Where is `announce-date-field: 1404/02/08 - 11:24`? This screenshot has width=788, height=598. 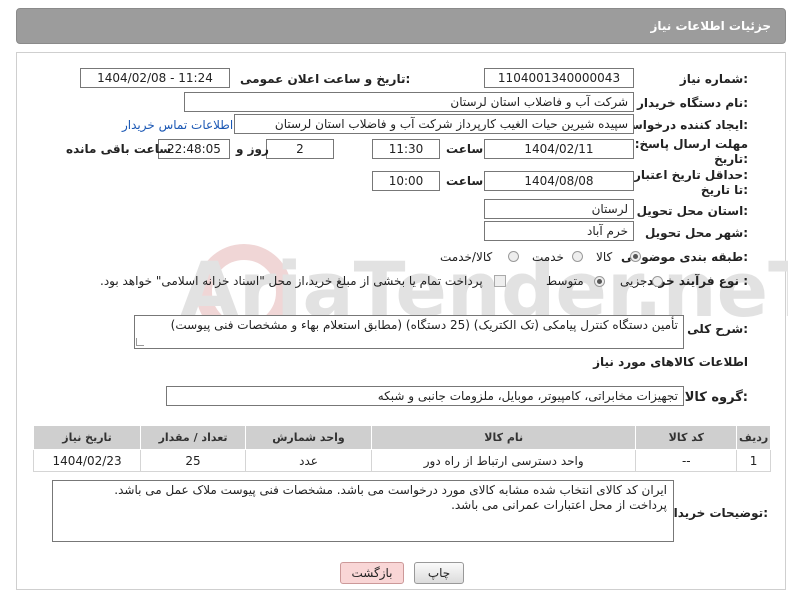 announce-date-field: 1404/02/08 - 11:24 is located at coordinates (155, 78).